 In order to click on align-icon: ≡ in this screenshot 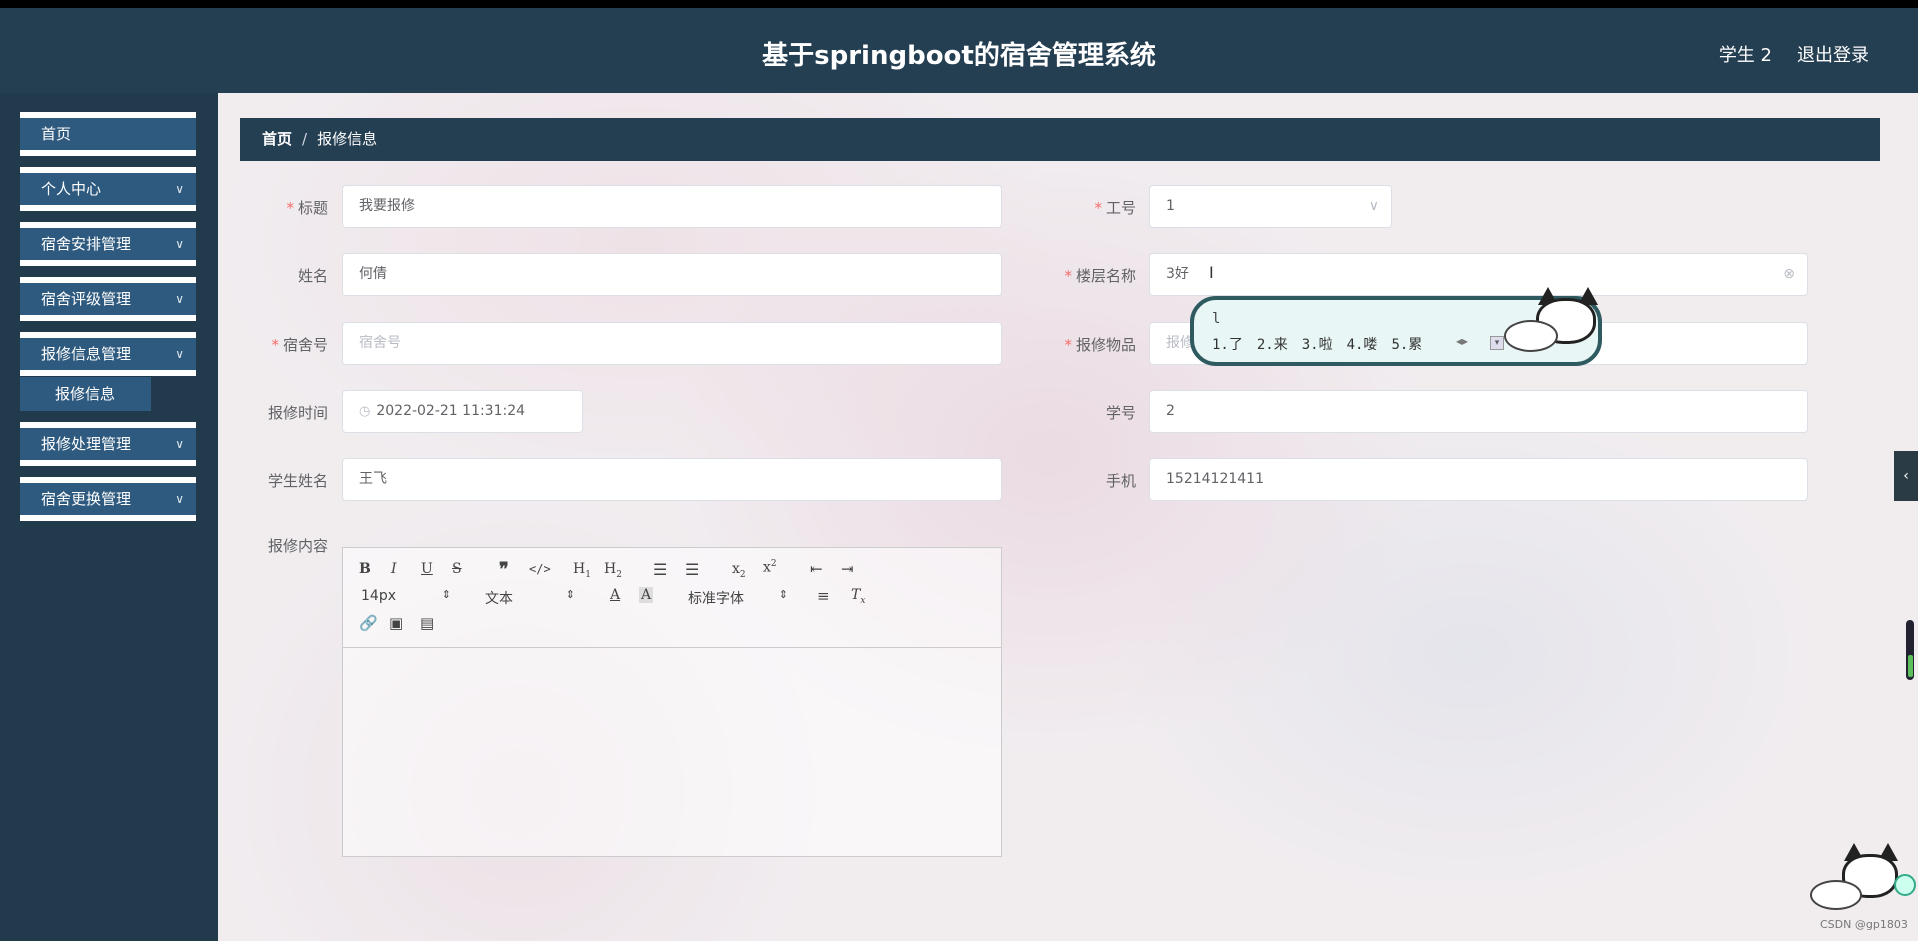, I will do `click(823, 596)`.